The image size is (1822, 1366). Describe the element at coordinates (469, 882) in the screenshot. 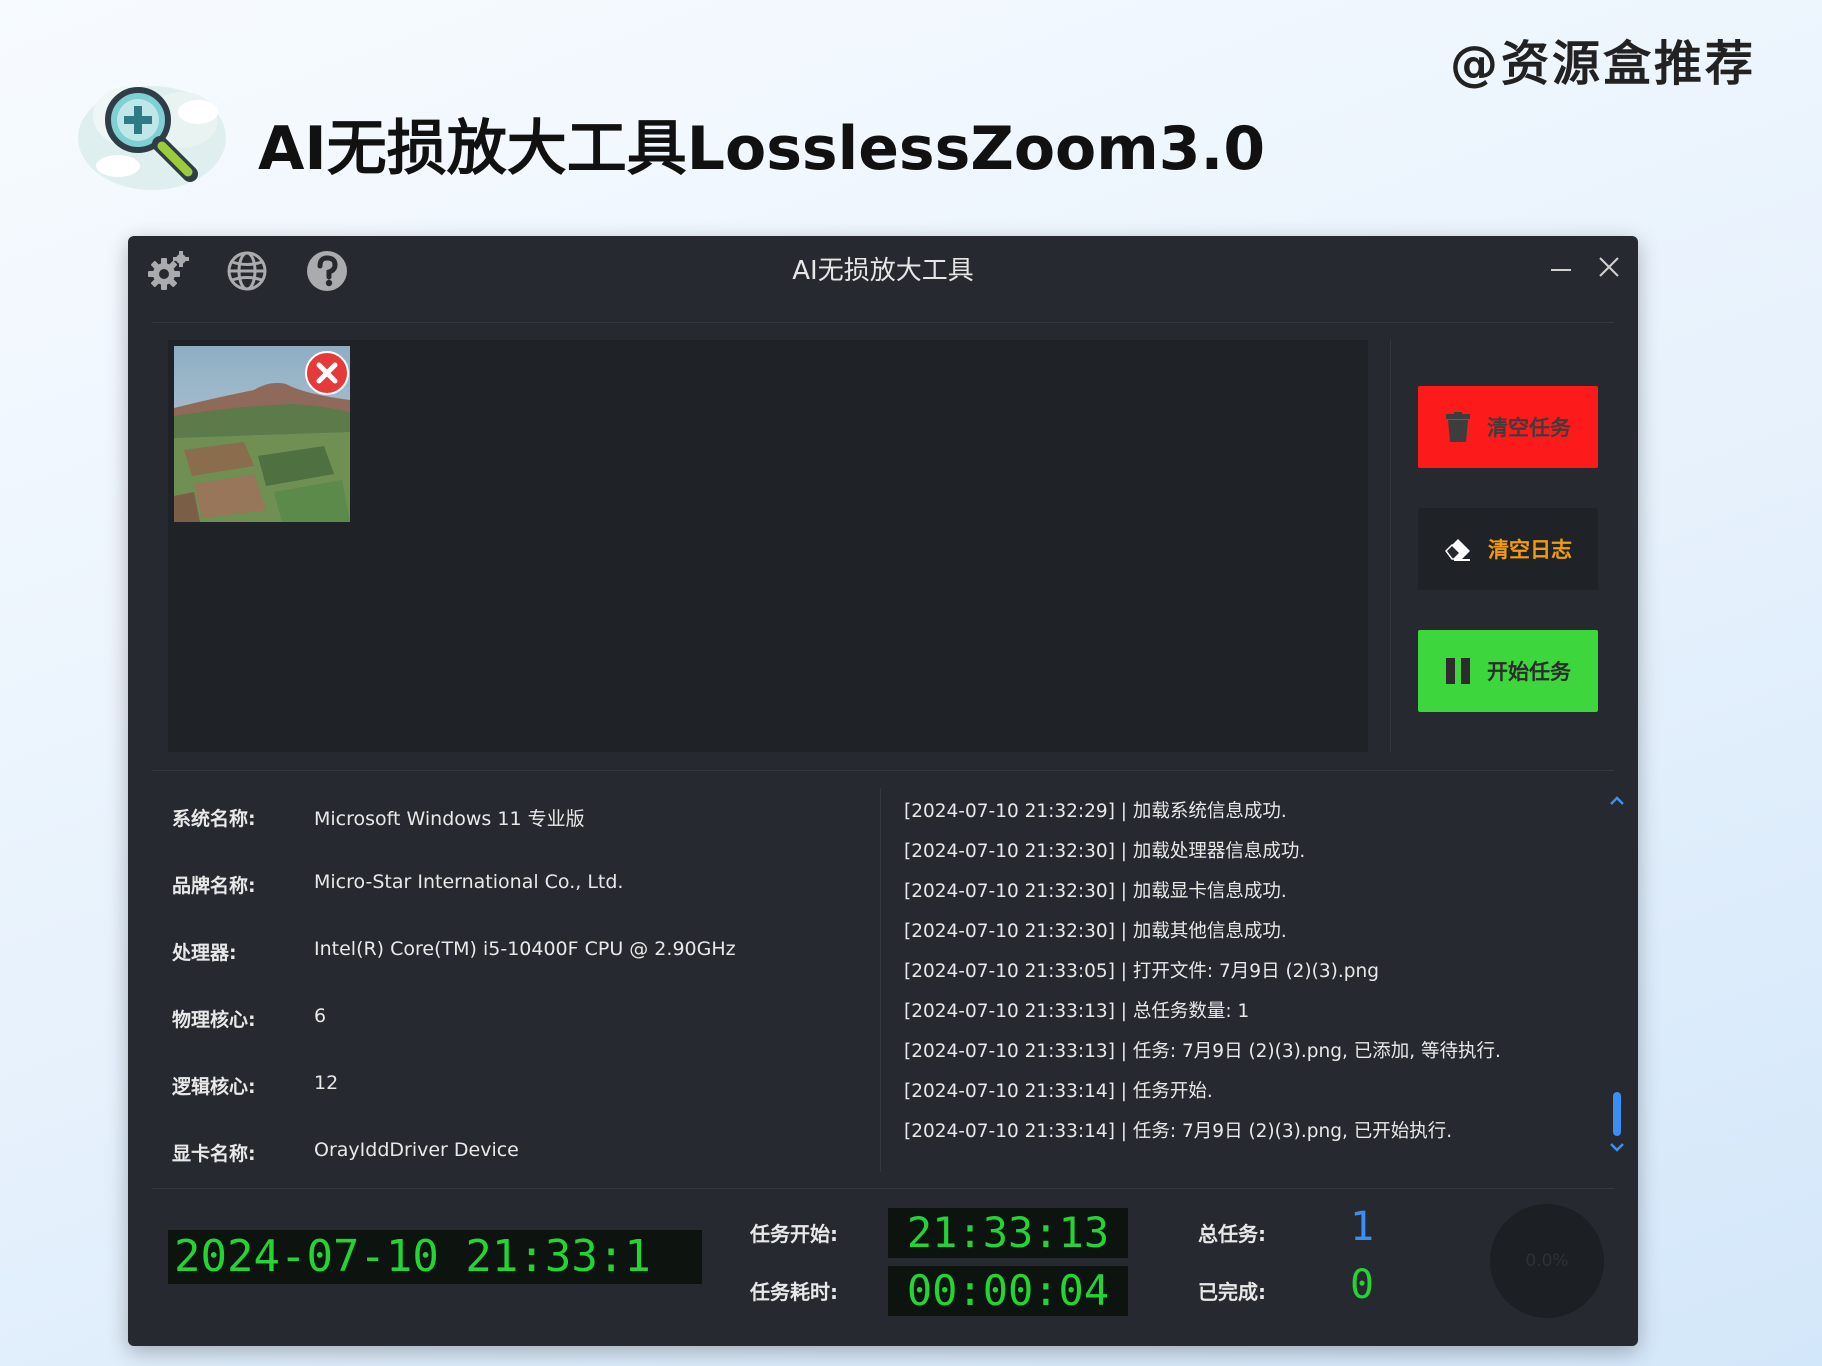

I see `info-value: Micro-Star International Co., Ltd.` at that location.